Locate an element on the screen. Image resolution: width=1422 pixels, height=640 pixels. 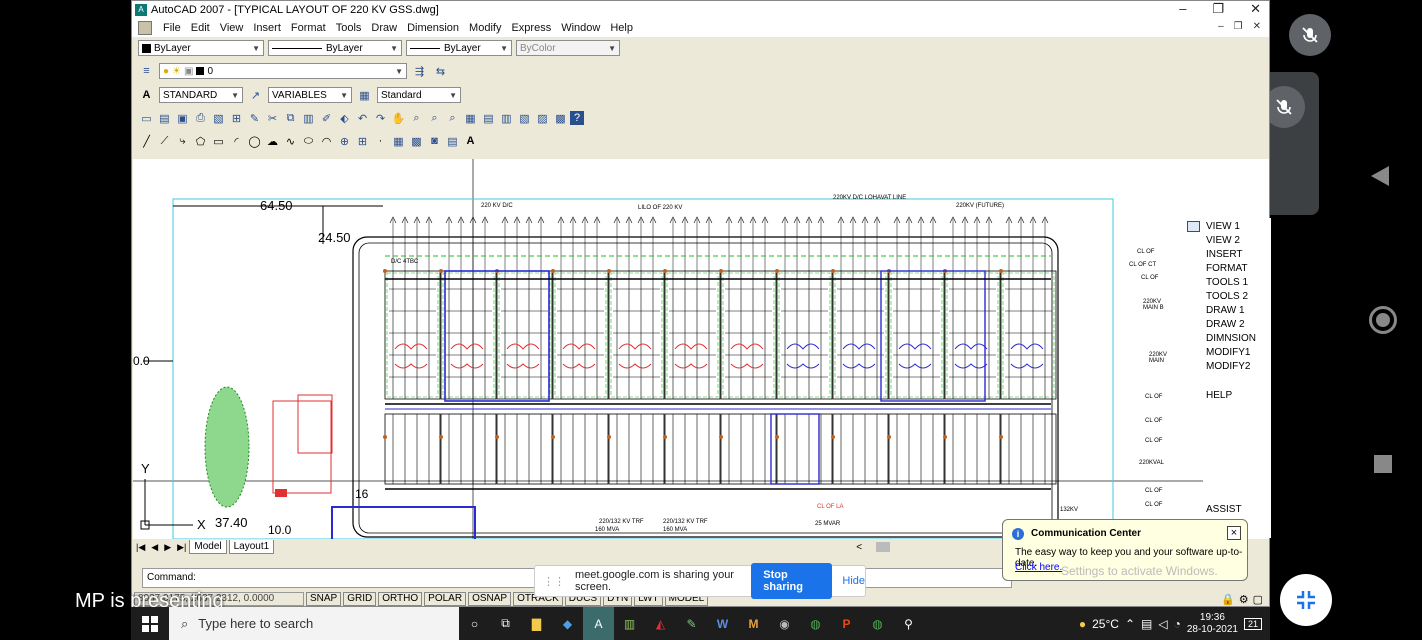
tab-model: Model is located at coordinates (208, 547).